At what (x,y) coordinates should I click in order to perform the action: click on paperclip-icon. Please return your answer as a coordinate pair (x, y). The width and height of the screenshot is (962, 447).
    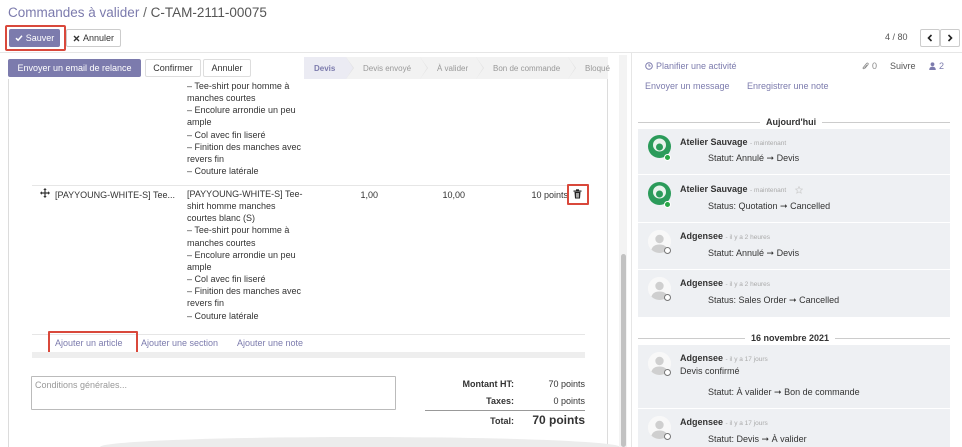
    Looking at the image, I should click on (865, 66).